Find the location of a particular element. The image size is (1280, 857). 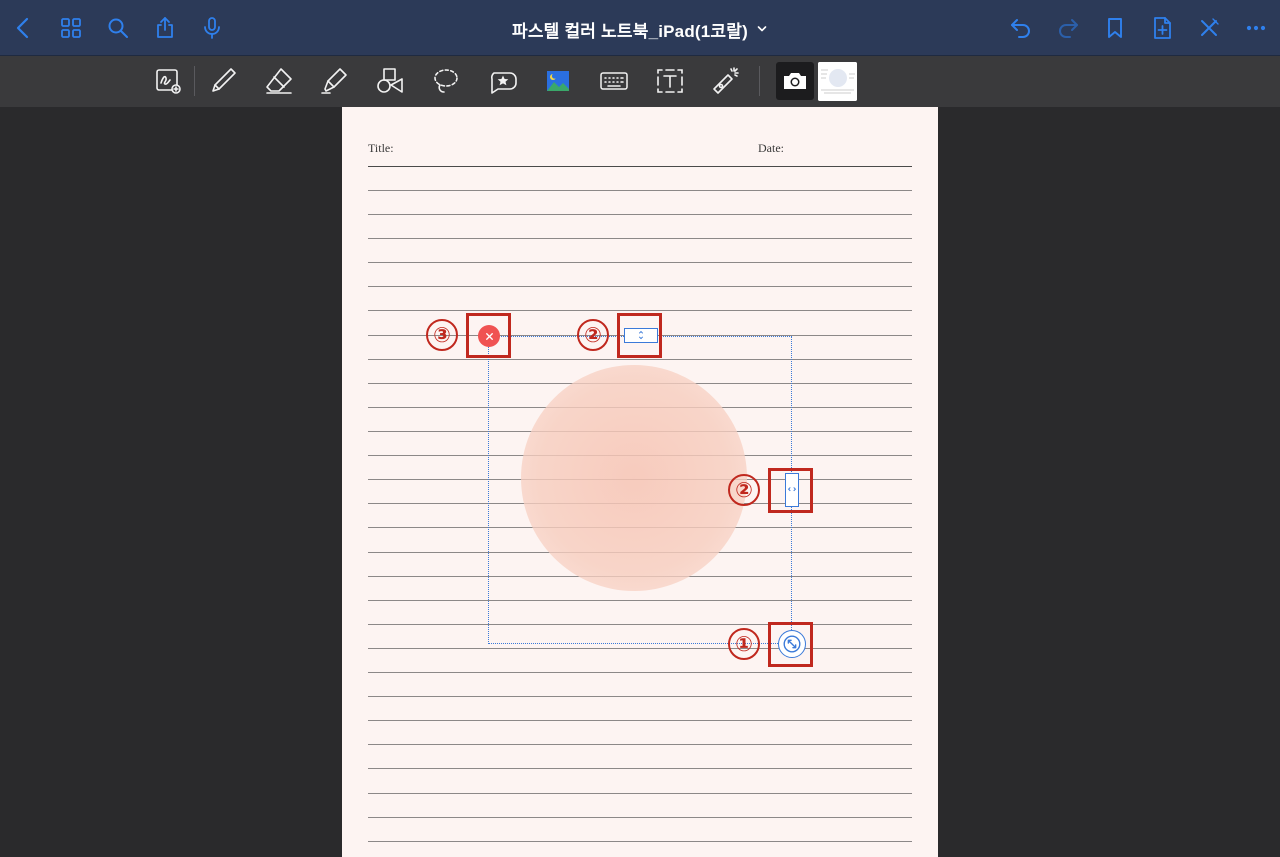

tool-pen is located at coordinates (223, 81).